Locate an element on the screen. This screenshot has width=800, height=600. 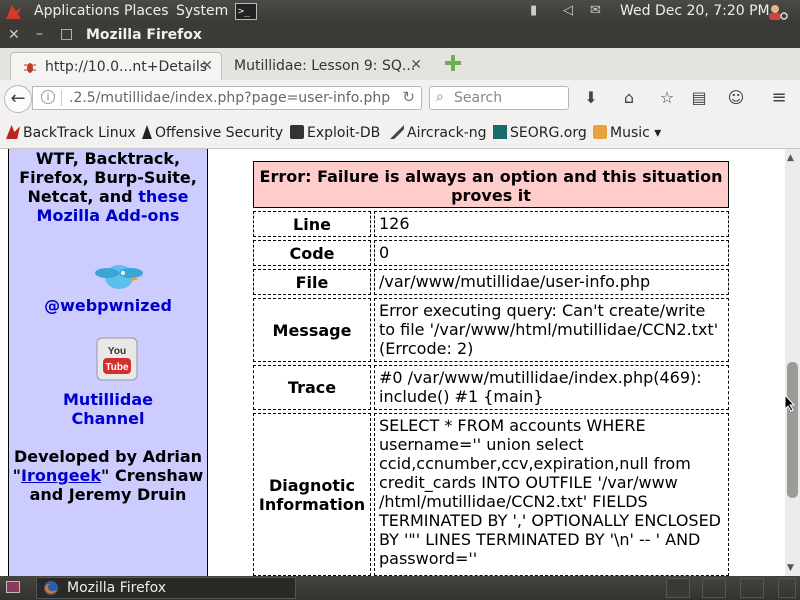
workspace-1-firefox-icon is located at coordinates (678, 588).